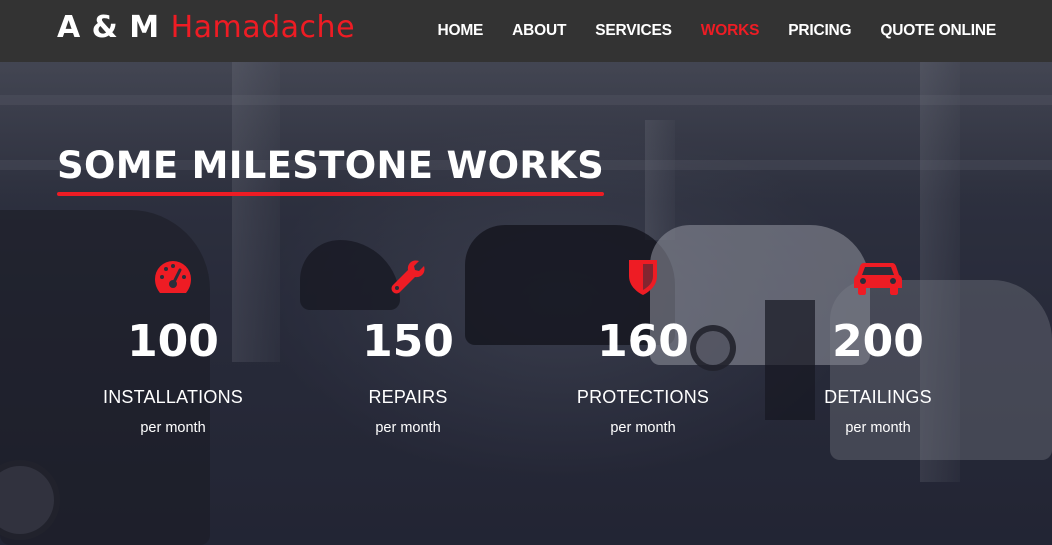 Image resolution: width=1052 pixels, height=545 pixels. I want to click on nav-pricing: PRICING, so click(819, 31).